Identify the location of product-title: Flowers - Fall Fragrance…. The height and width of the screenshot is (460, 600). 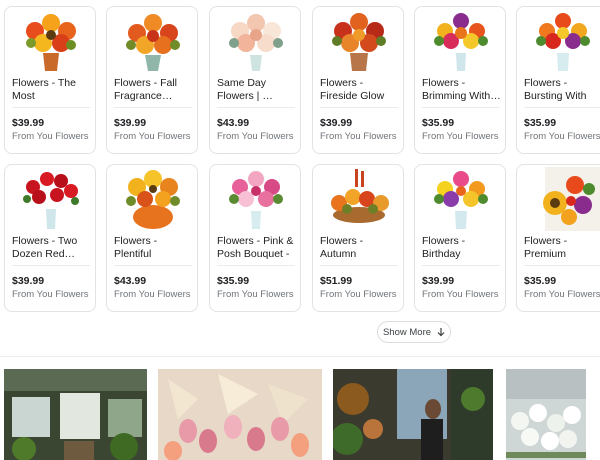
(146, 89).